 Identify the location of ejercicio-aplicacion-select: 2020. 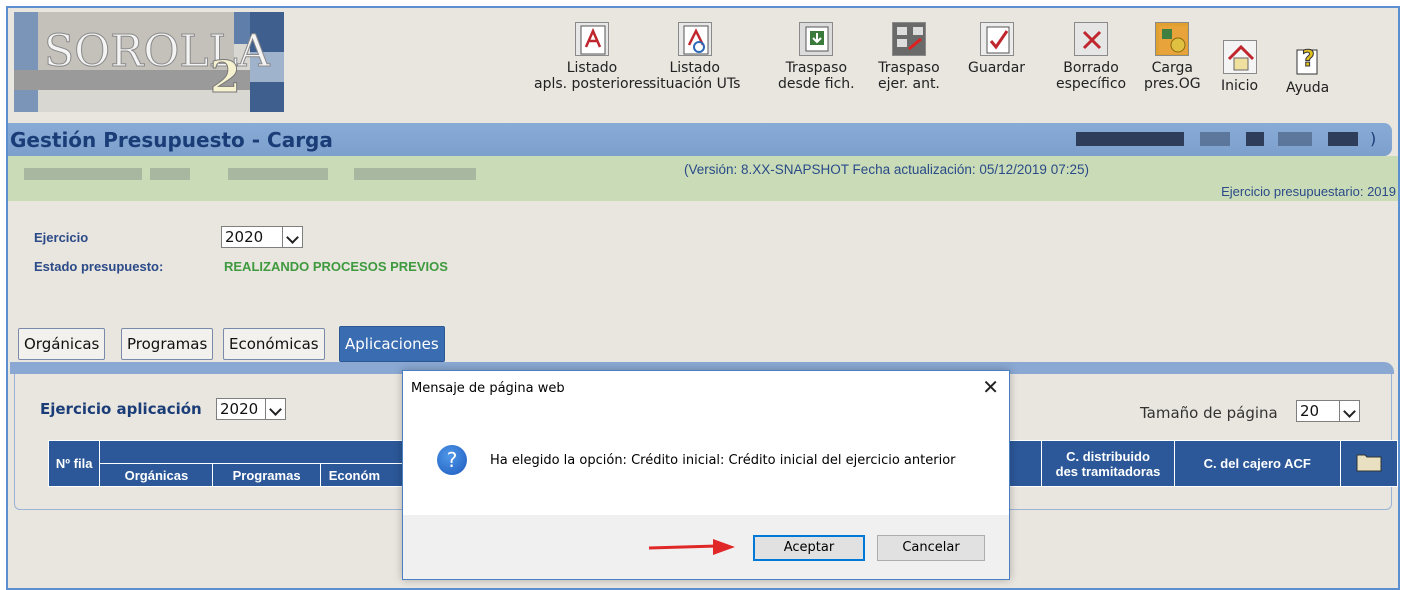
(251, 409).